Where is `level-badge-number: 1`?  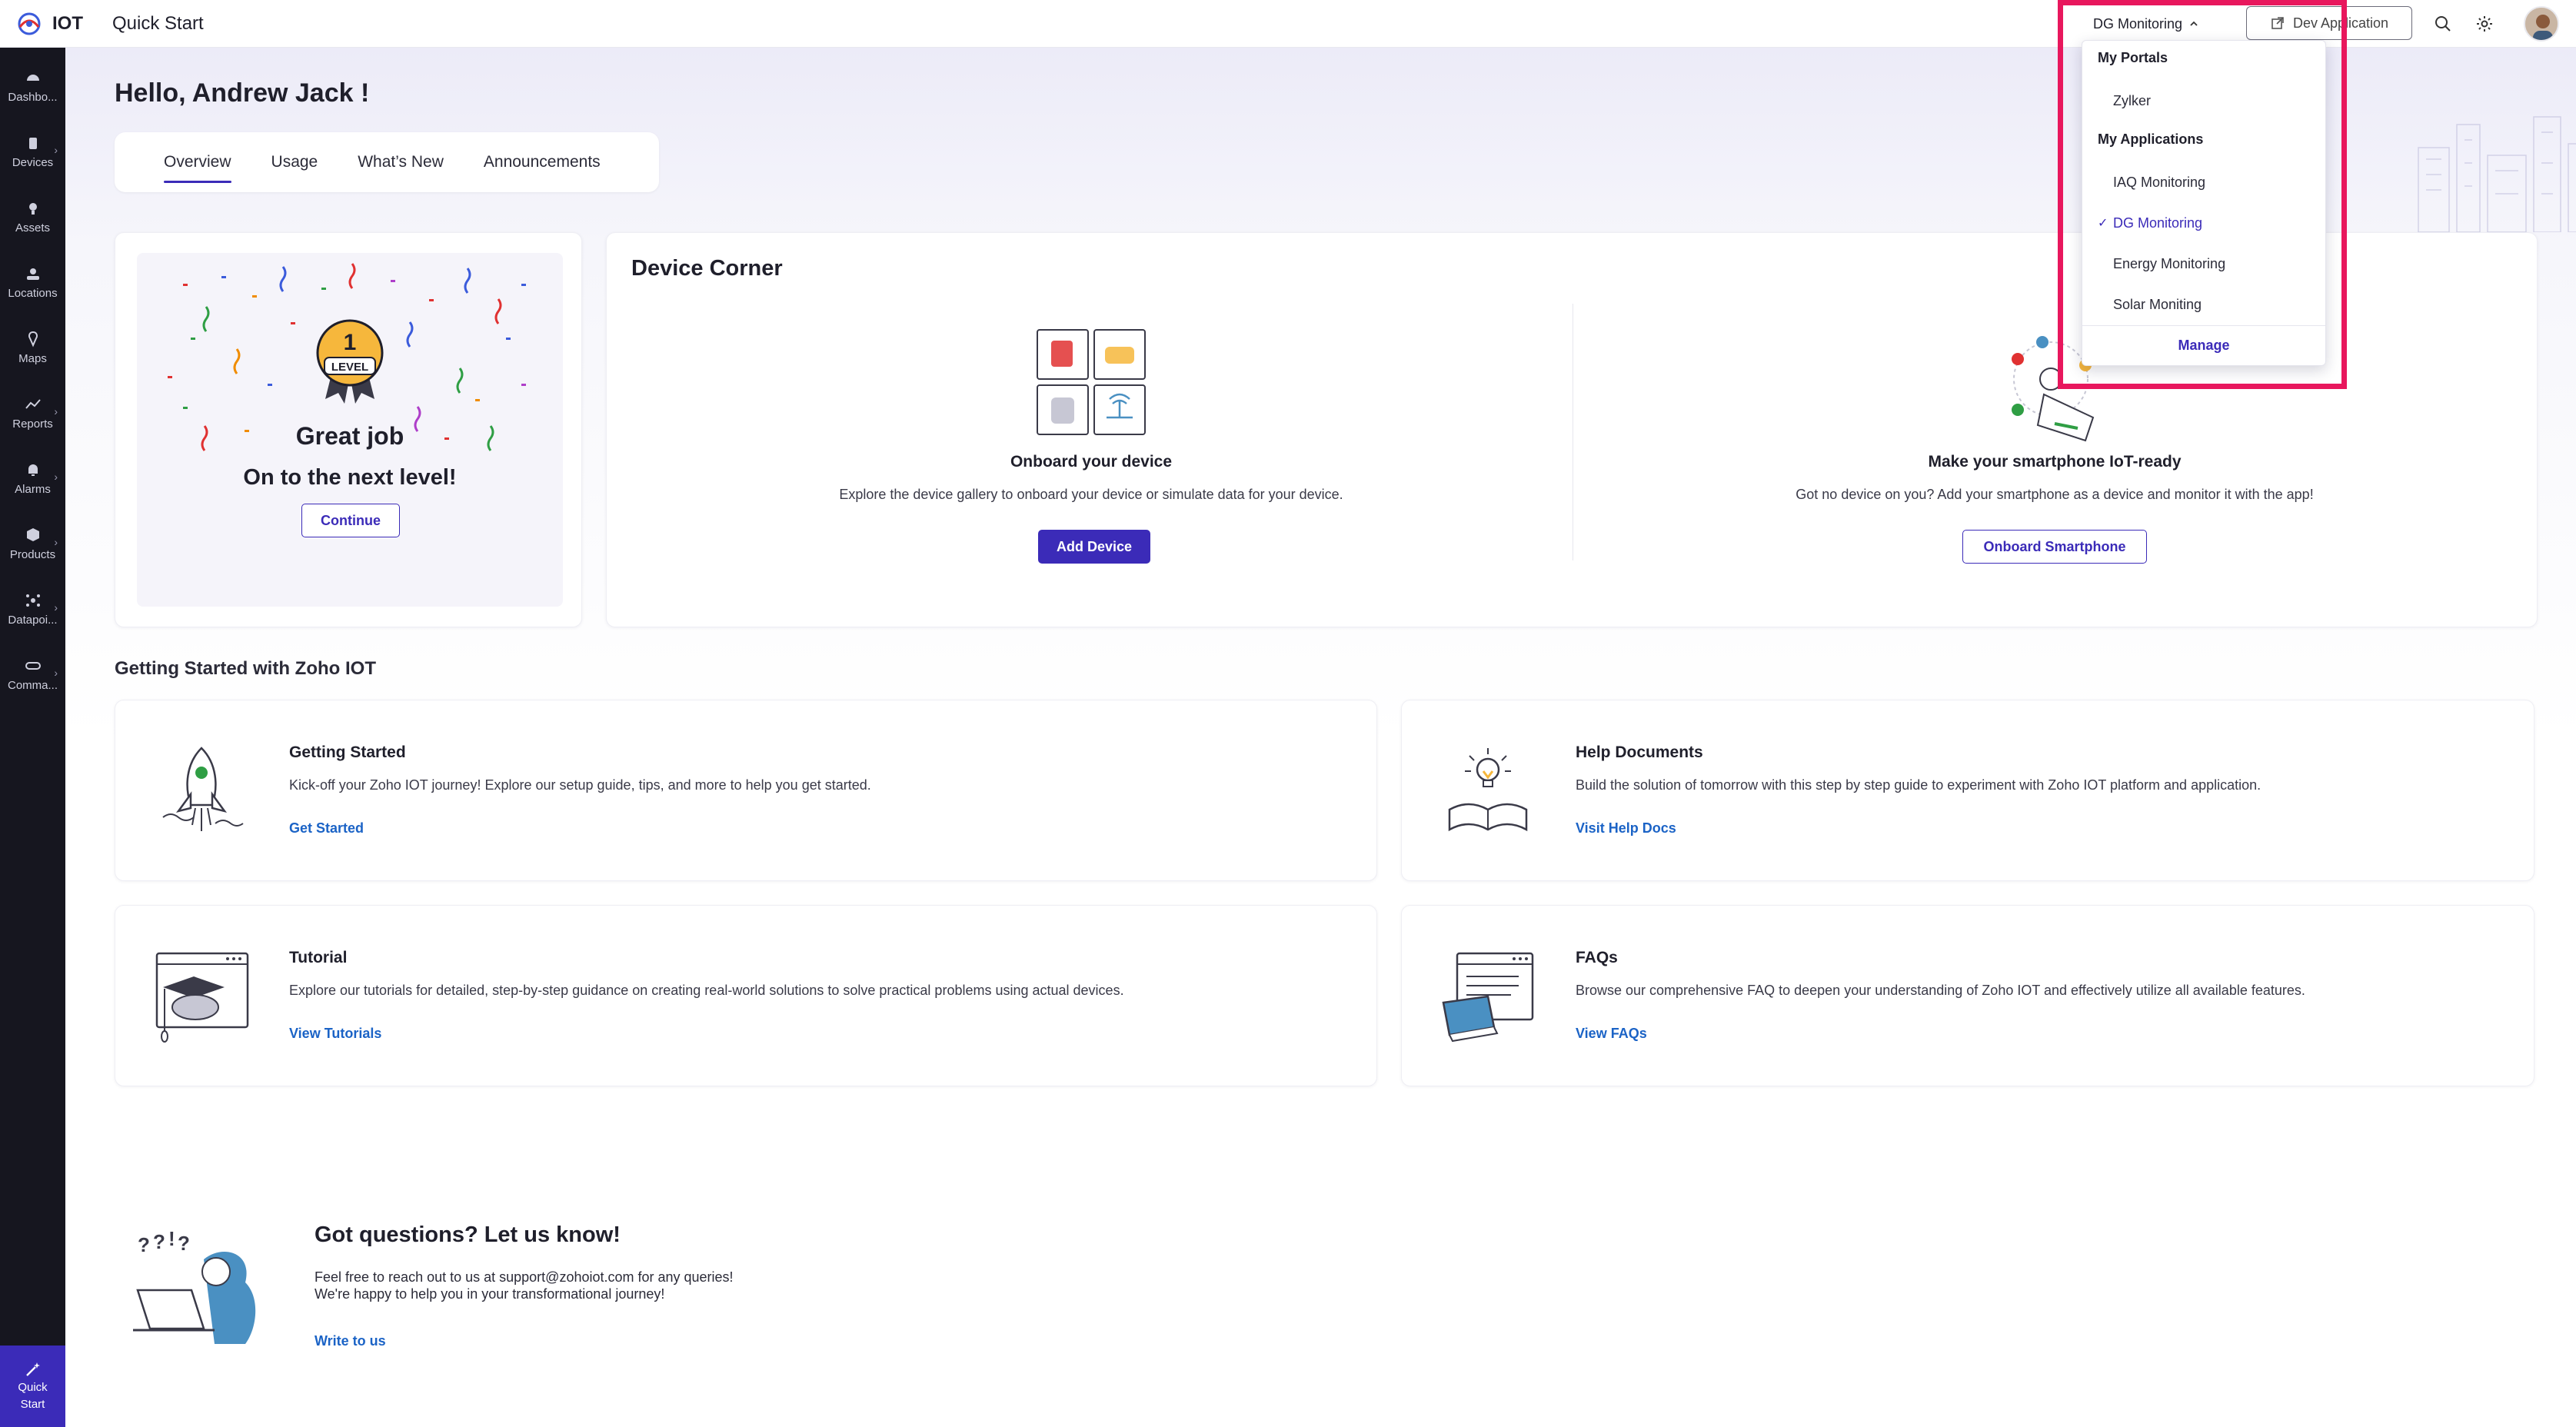
level-badge-number: 1 is located at coordinates (350, 342).